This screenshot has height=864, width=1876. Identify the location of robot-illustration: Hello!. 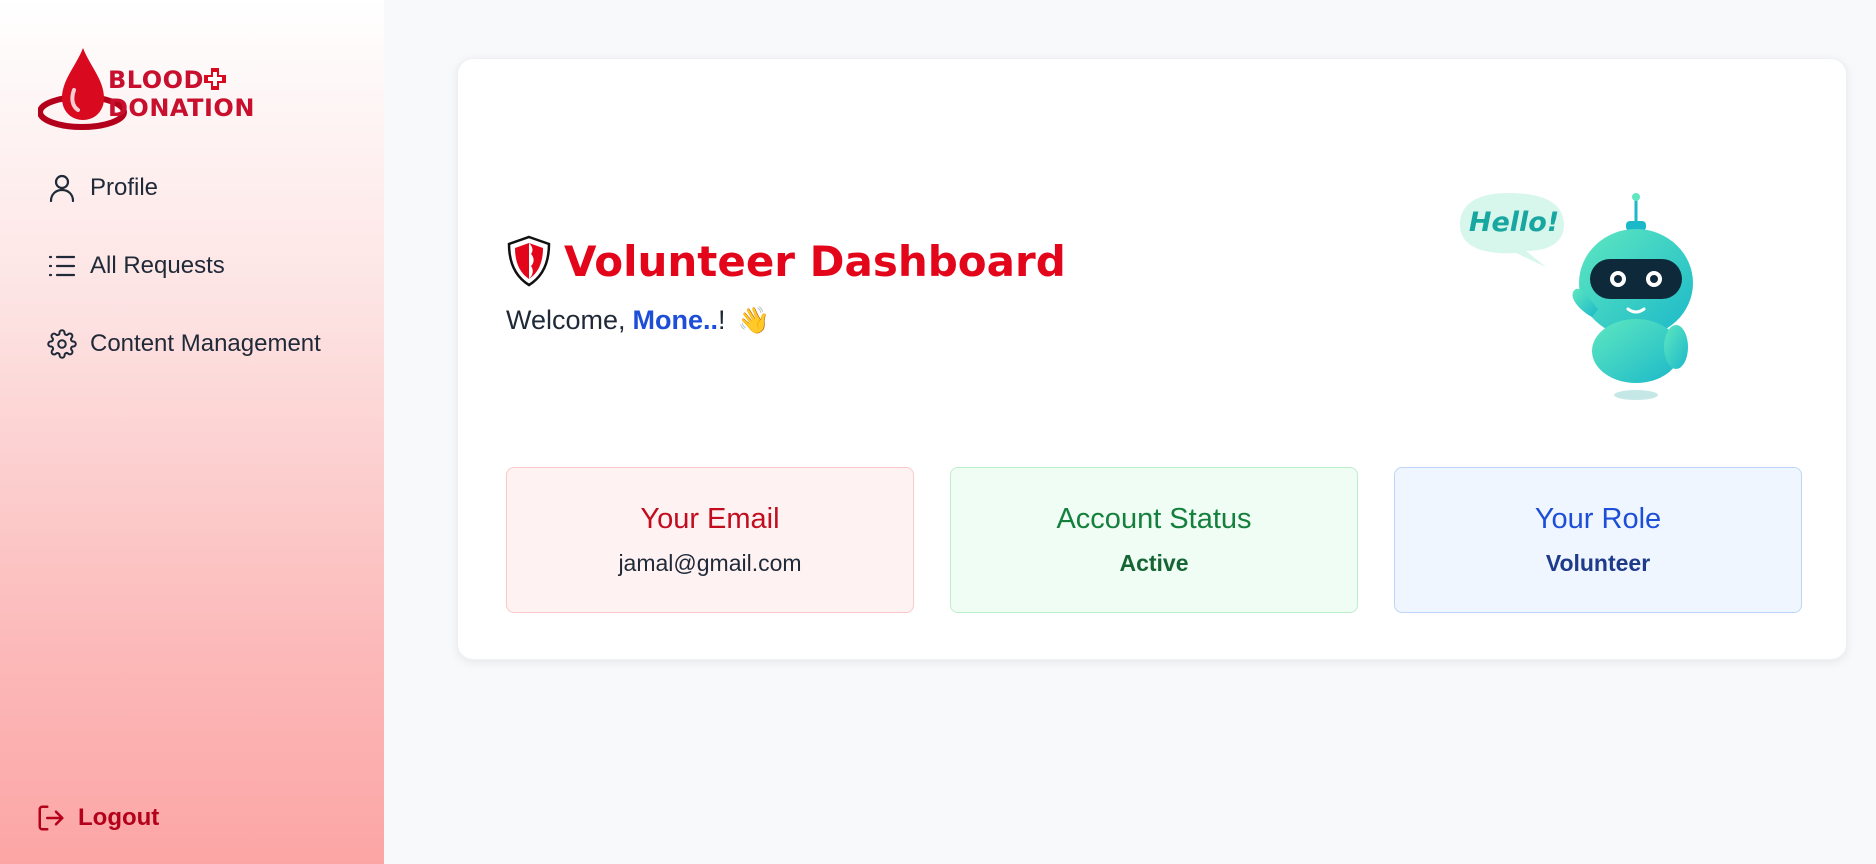
(1578, 295).